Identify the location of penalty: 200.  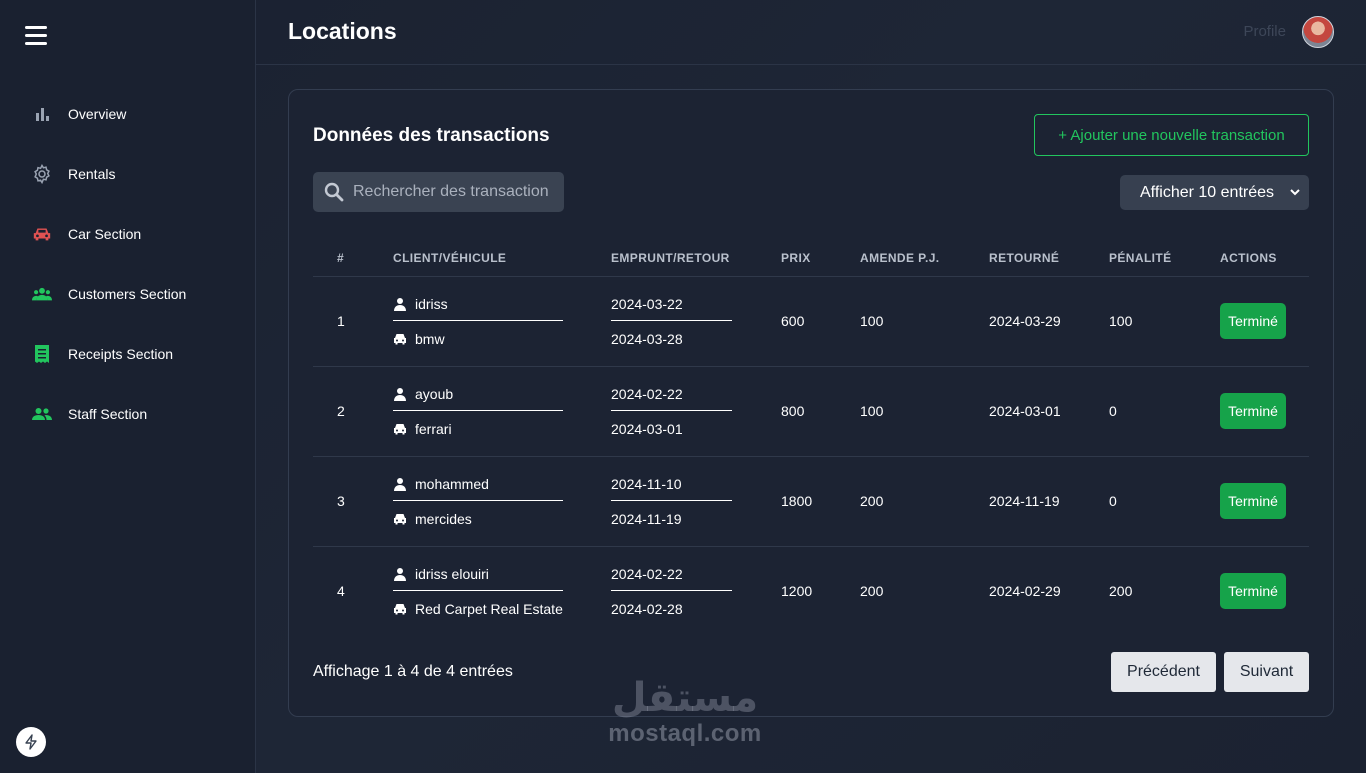
(1121, 591).